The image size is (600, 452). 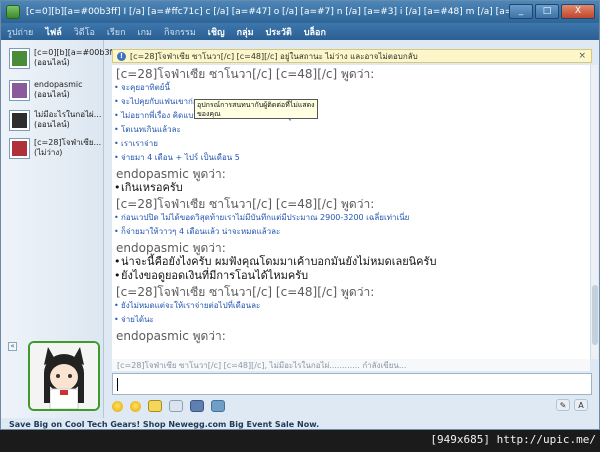 What do you see at coordinates (20, 32) in the screenshot?
I see `menu-photos: รูปถ่าย` at bounding box center [20, 32].